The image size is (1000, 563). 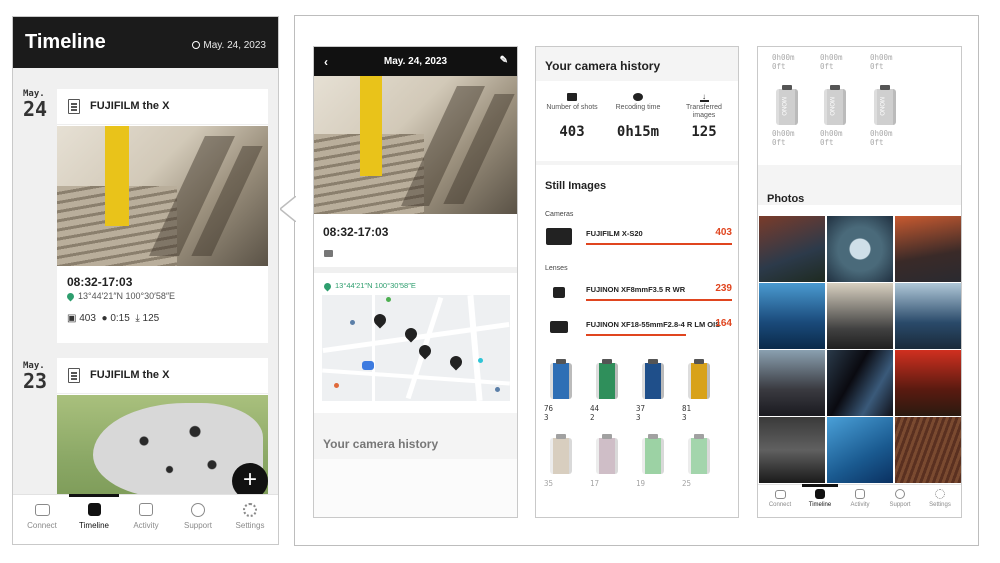 What do you see at coordinates (94, 525) in the screenshot?
I see `tab-label: Timeline` at bounding box center [94, 525].